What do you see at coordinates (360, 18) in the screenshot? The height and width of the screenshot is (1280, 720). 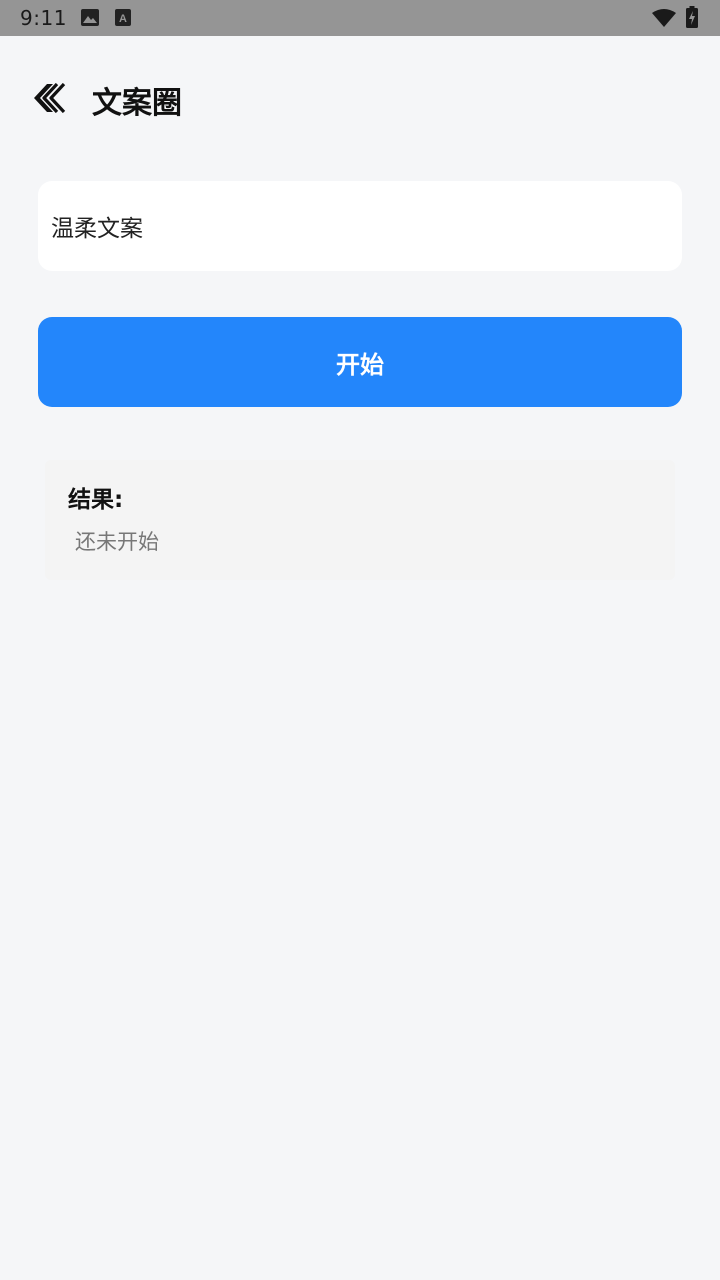 I see `status-bar: 9:11 A` at bounding box center [360, 18].